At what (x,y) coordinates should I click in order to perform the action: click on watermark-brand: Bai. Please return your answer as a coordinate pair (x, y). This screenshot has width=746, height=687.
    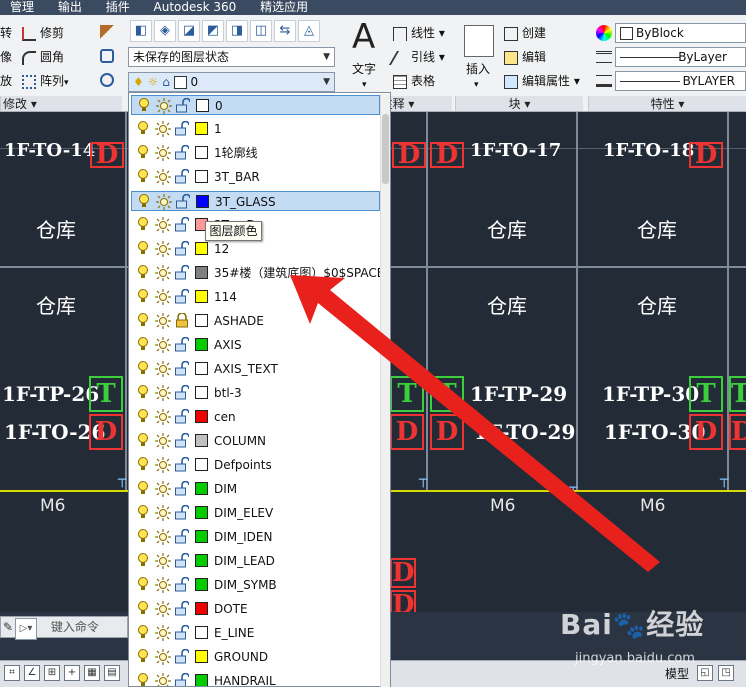
    Looking at the image, I should click on (586, 624).